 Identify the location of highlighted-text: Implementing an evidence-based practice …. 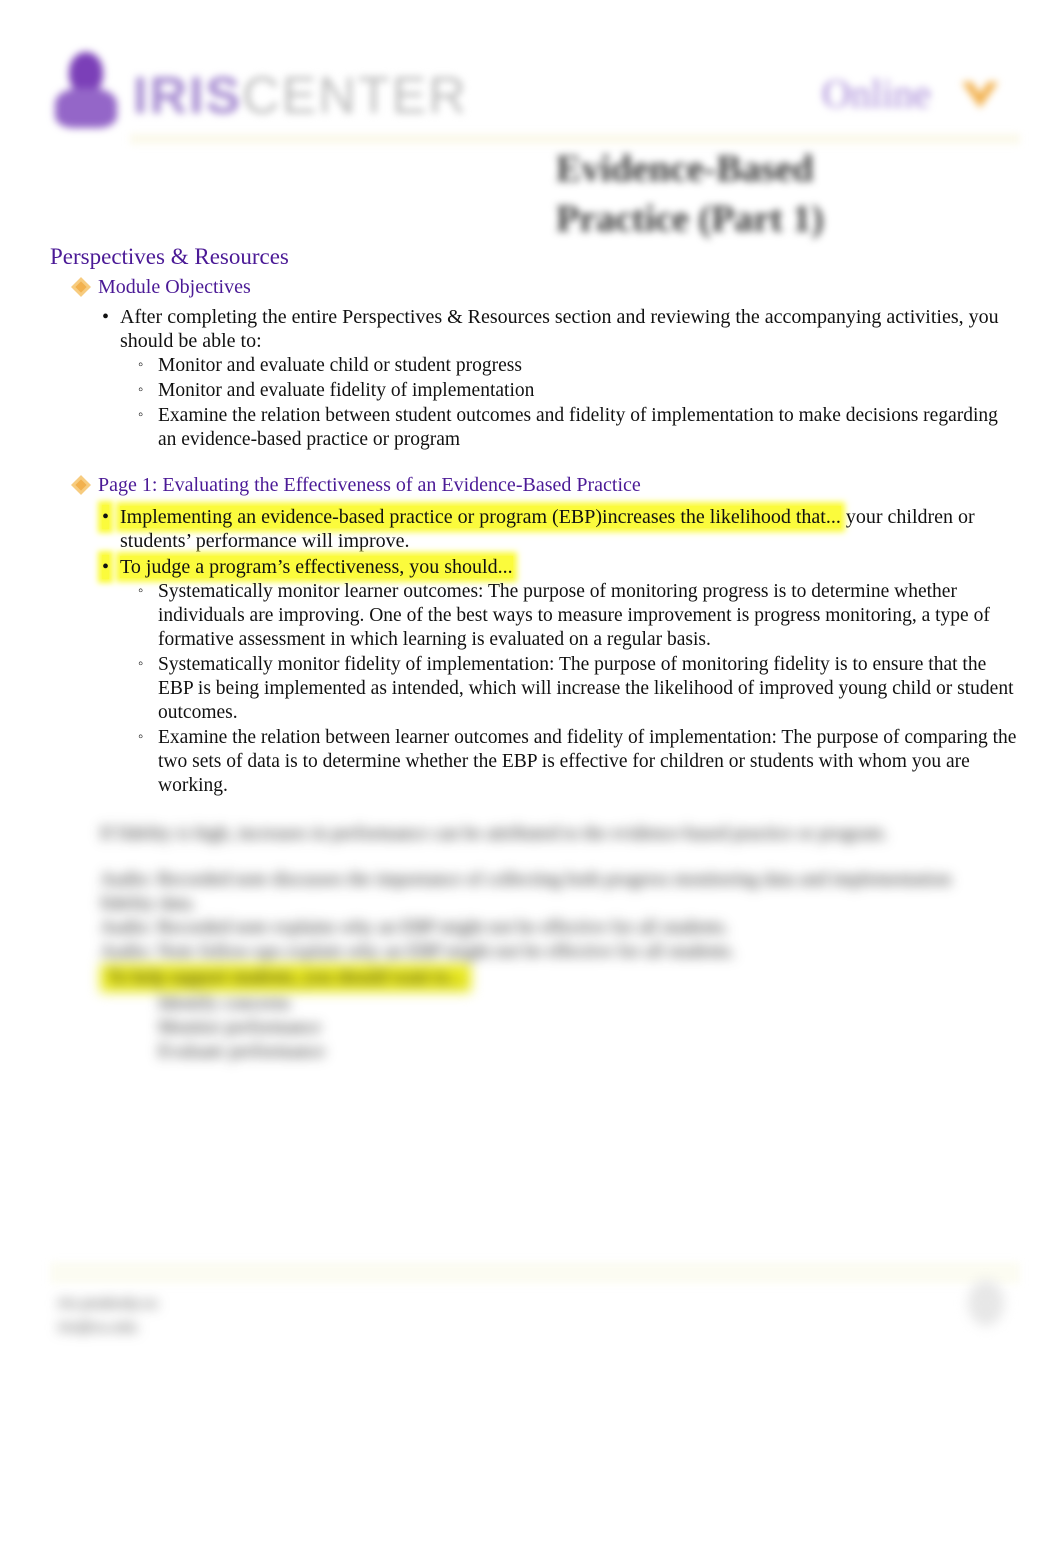
(480, 517).